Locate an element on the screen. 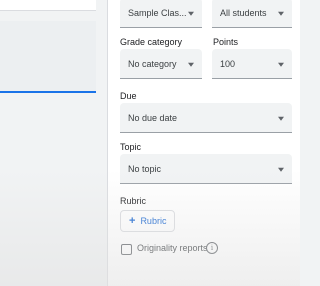 The image size is (320, 286). topic-label: Topic is located at coordinates (131, 147).